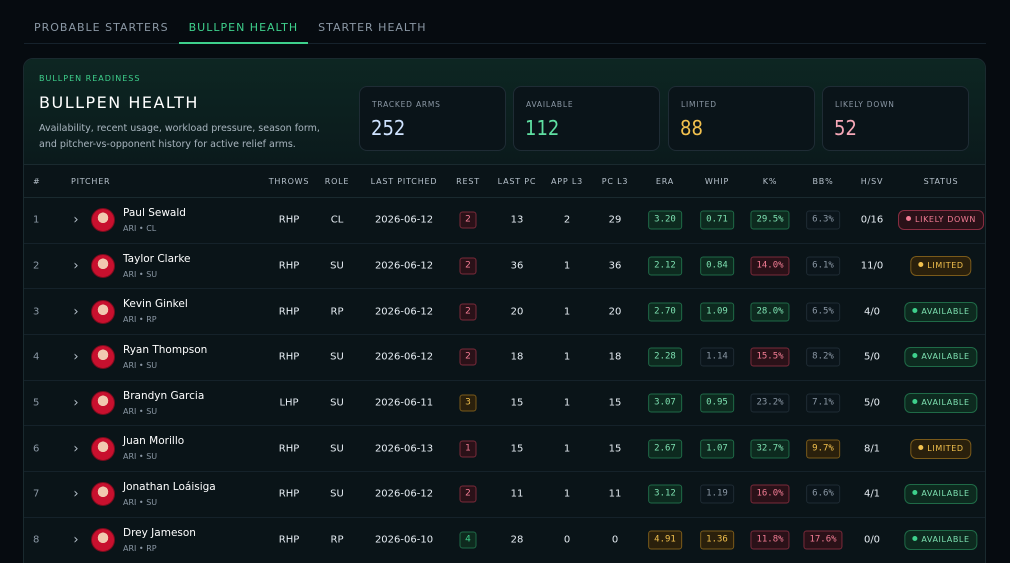 The image size is (1010, 563). I want to click on pitcher-name: Paul Sewald, so click(154, 213).